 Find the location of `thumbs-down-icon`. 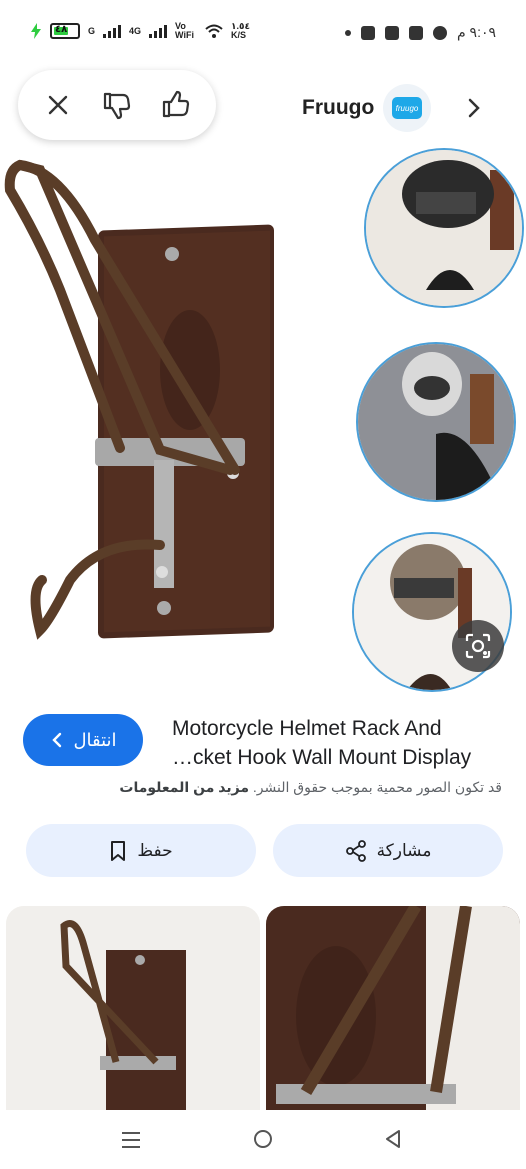

thumbs-down-icon is located at coordinates (117, 106).